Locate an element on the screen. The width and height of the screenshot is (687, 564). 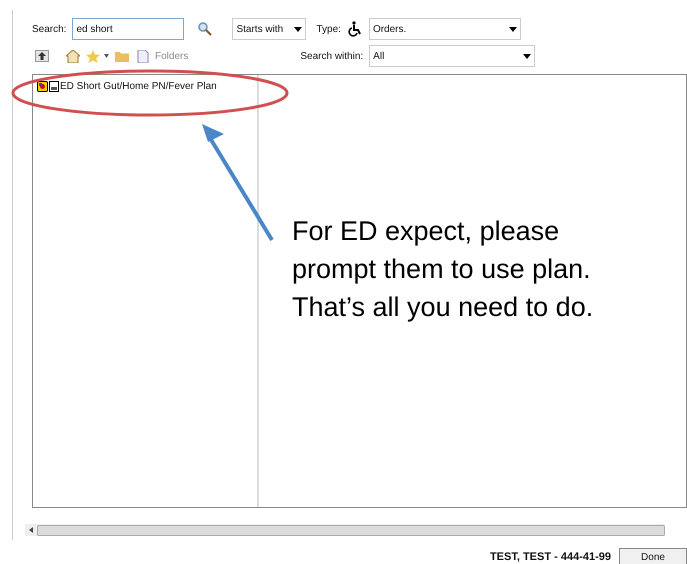
search-icon is located at coordinates (205, 29).